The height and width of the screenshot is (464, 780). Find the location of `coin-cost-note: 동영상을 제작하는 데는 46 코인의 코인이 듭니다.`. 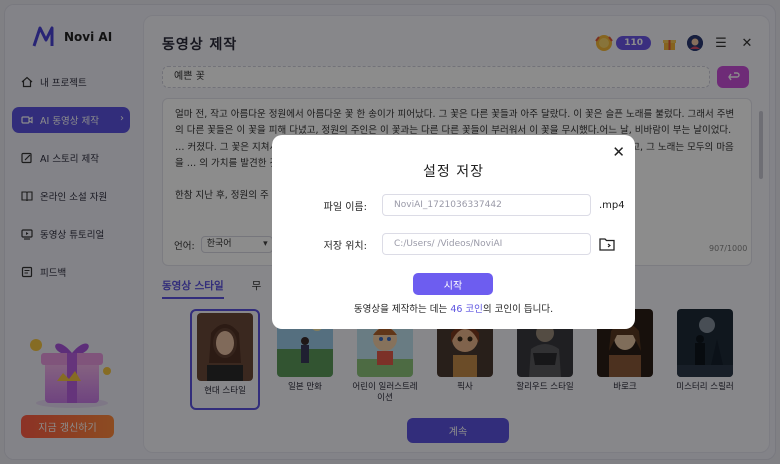

coin-cost-note: 동영상을 제작하는 데는 46 코인의 코인이 듭니다. is located at coordinates (453, 308).